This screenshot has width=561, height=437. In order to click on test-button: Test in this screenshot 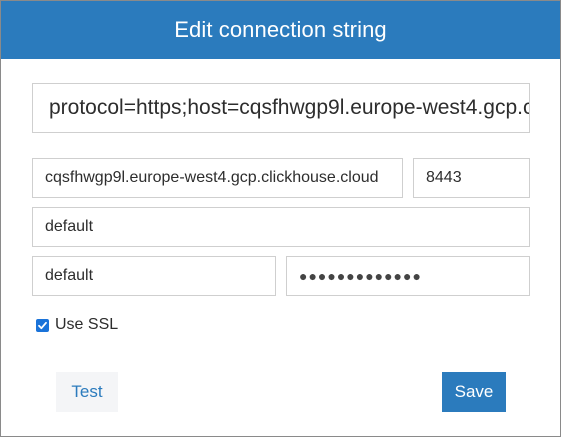, I will do `click(87, 392)`.